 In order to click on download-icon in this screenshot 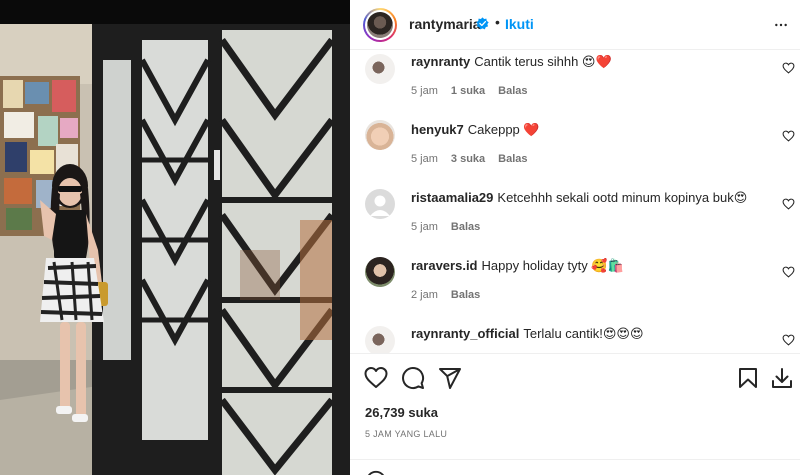, I will do `click(782, 378)`.